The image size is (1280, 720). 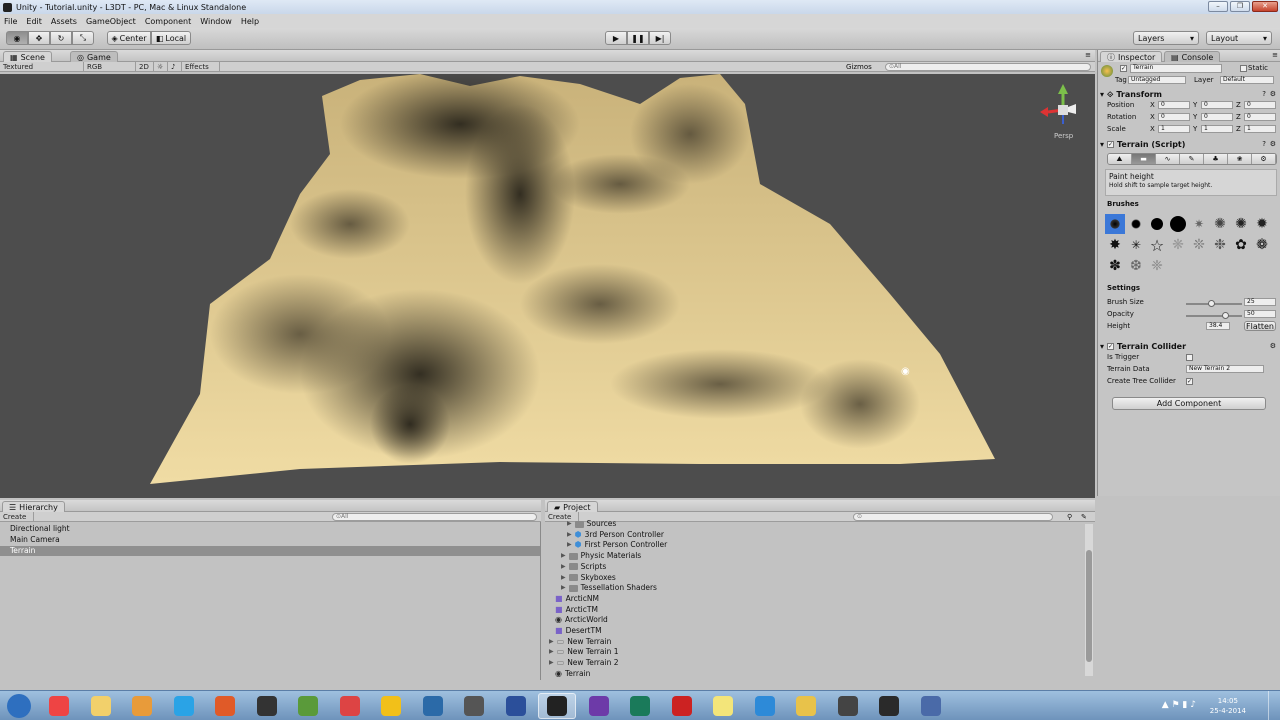 What do you see at coordinates (33, 506) in the screenshot?
I see `tab-hierarchy: ☰ Hierarchy` at bounding box center [33, 506].